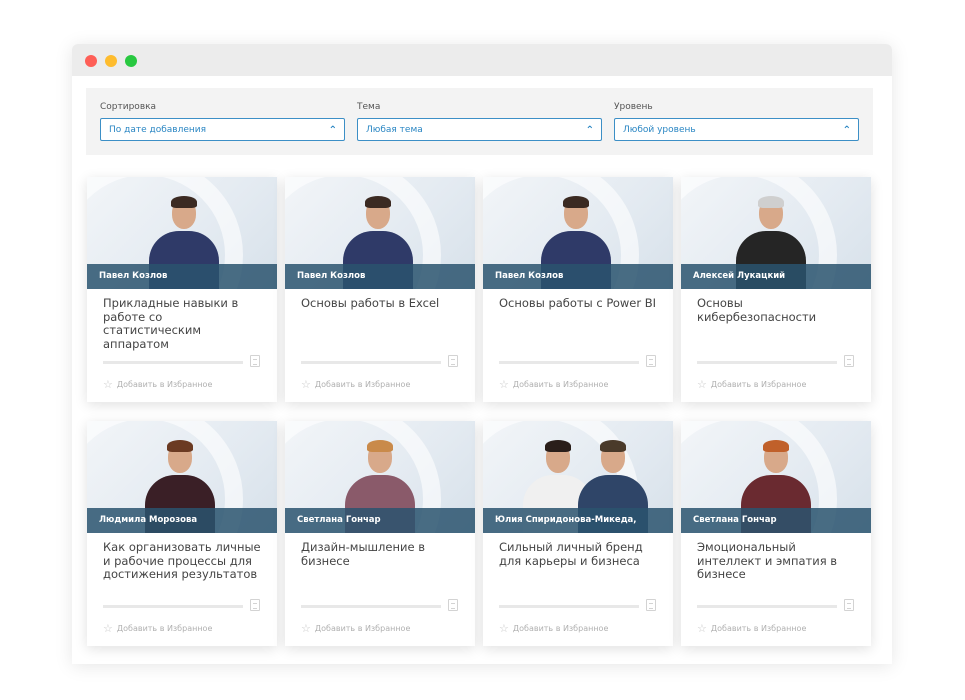 The image size is (965, 700). What do you see at coordinates (633, 107) in the screenshot?
I see `level-label: Уровень` at bounding box center [633, 107].